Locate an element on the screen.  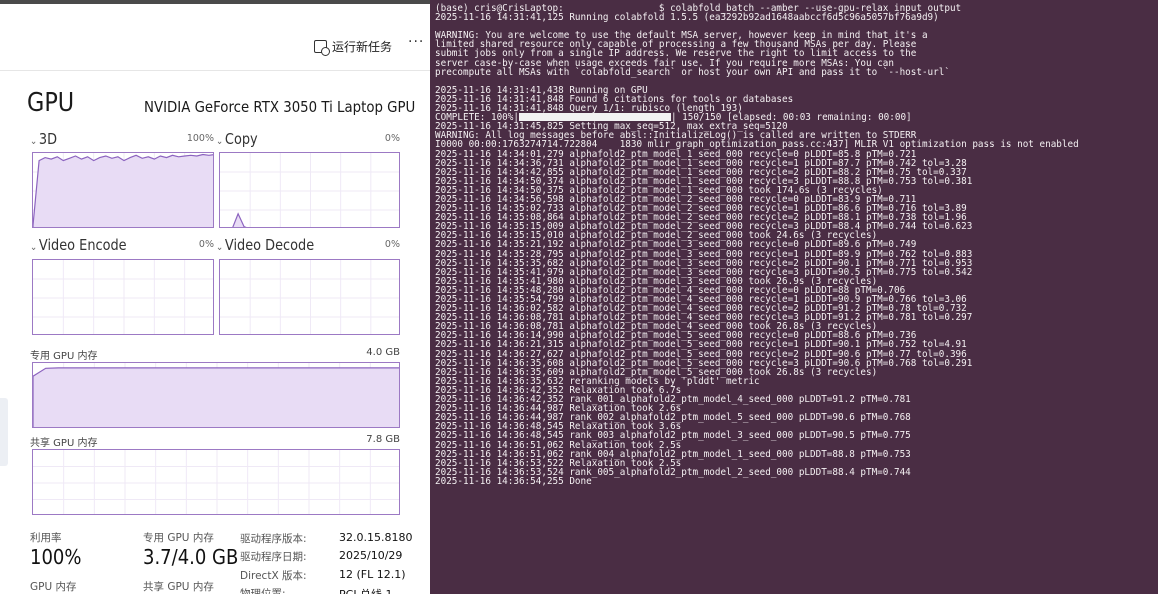
graph-video-encode-plot is located at coordinates (123, 297).